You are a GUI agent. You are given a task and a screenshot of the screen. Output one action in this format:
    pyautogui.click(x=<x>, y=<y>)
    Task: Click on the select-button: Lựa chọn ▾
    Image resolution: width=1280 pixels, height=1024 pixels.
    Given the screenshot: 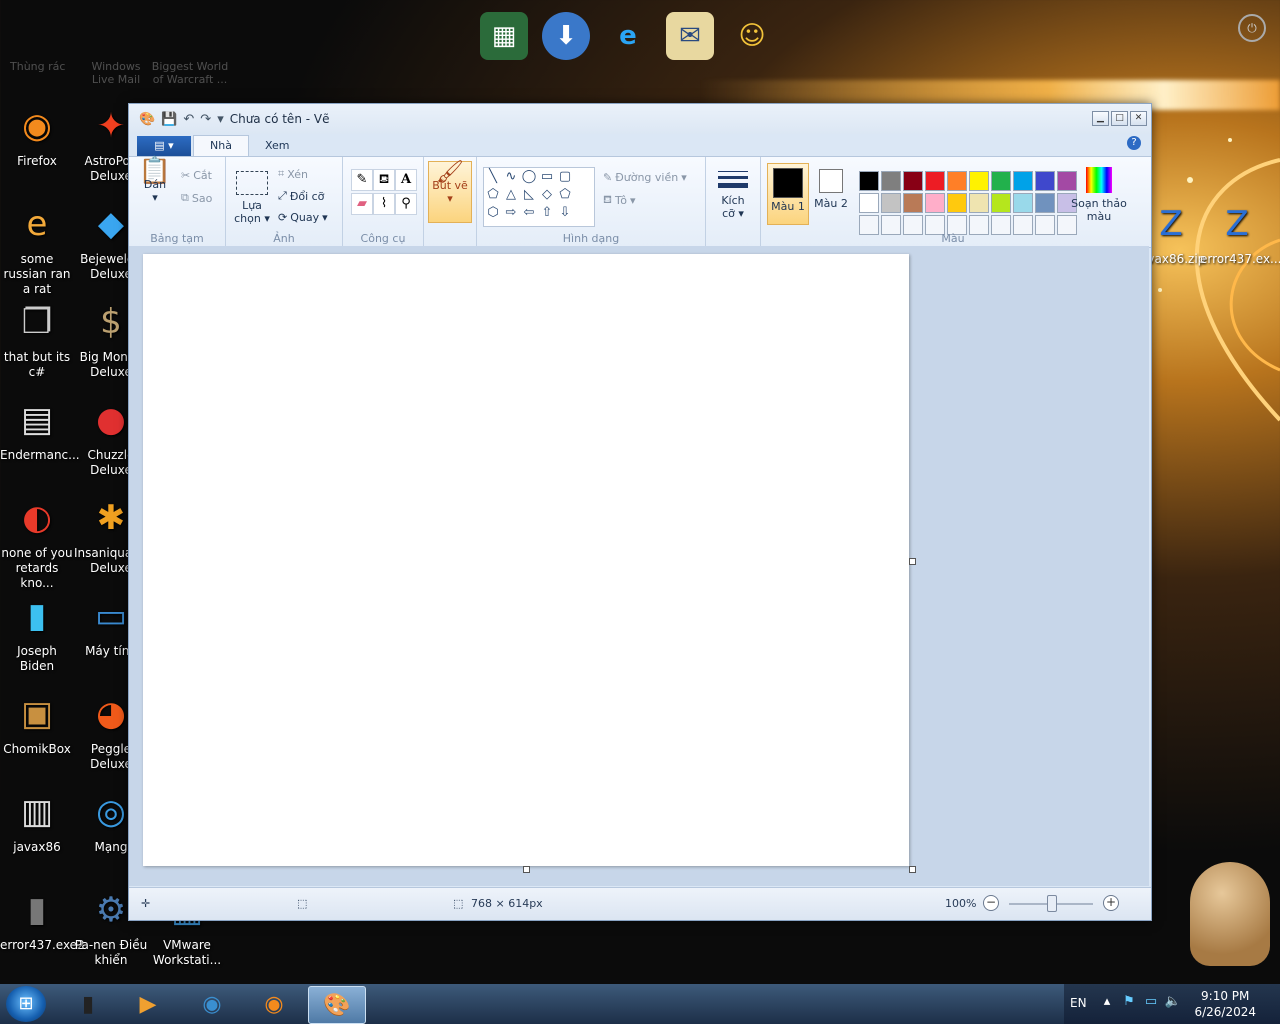 What is the action you would take?
    pyautogui.click(x=252, y=198)
    